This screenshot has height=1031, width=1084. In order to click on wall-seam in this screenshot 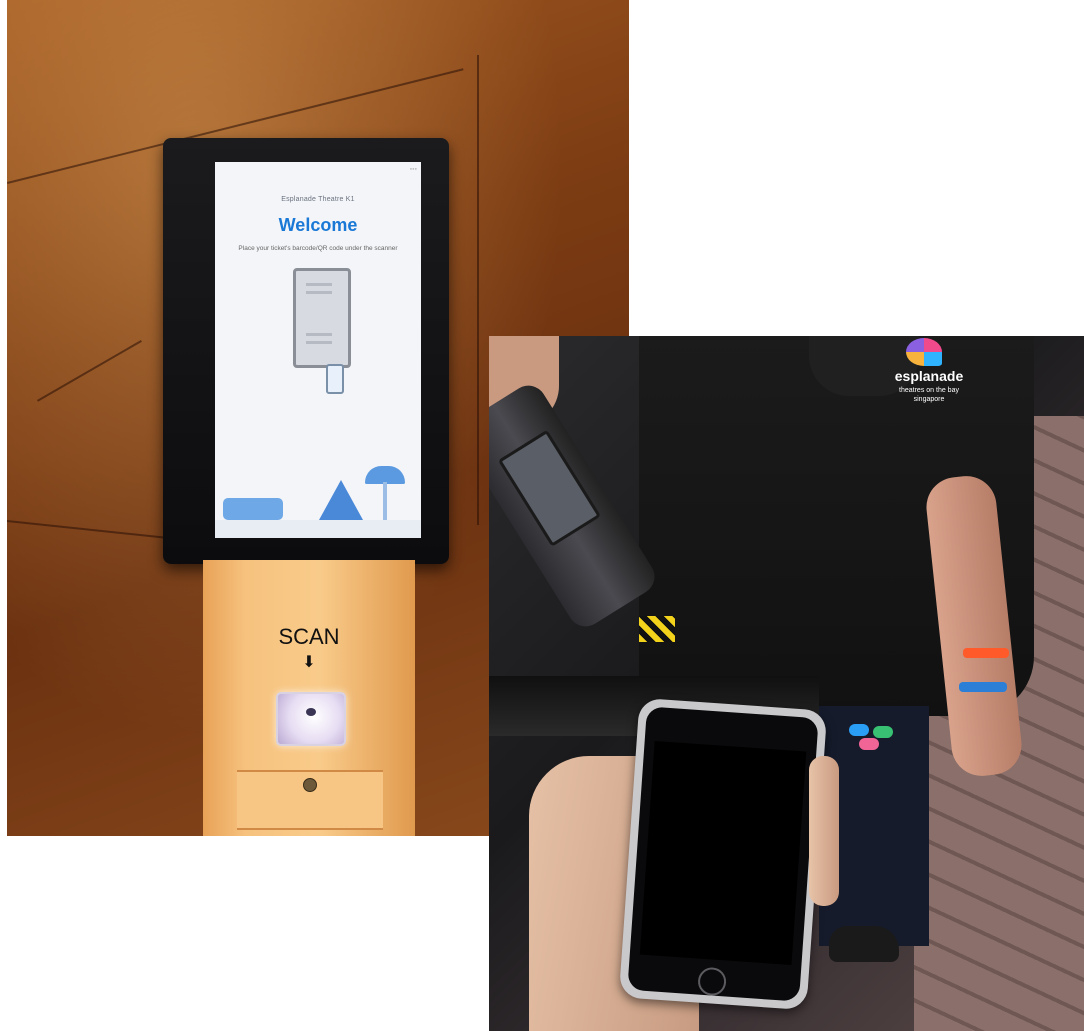, I will do `click(478, 290)`.